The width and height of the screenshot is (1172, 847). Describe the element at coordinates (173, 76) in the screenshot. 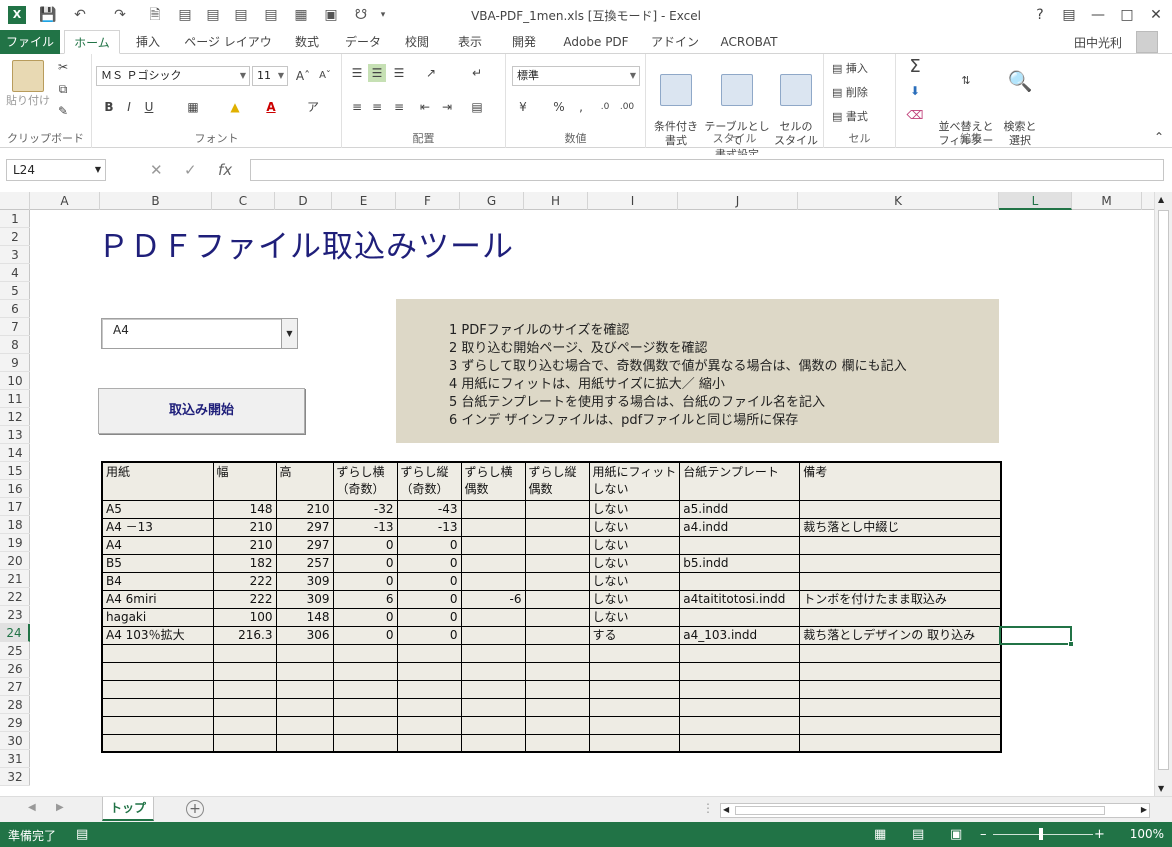

I see `font-name-select: ＭＳ Ｐゴシック ▼` at that location.